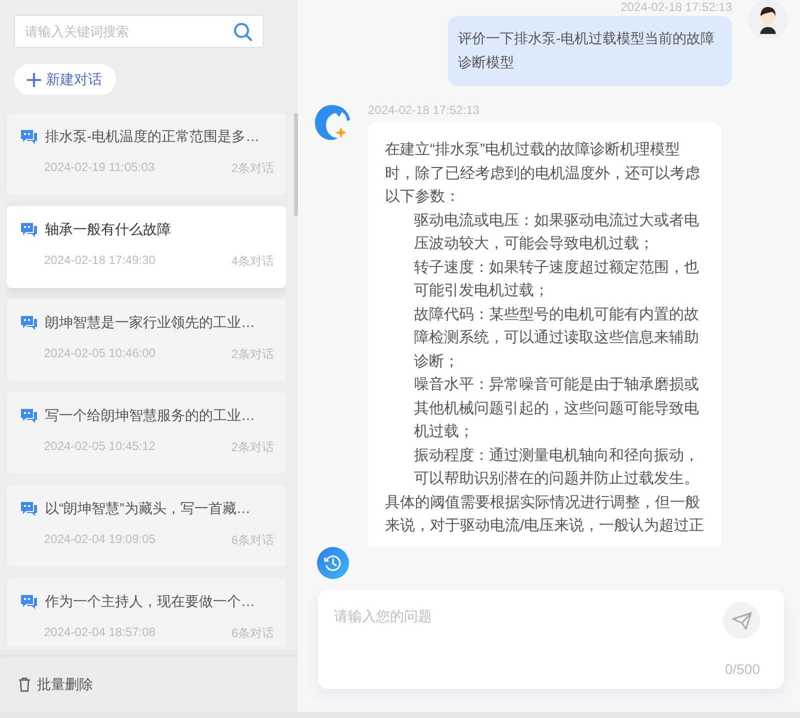  What do you see at coordinates (146, 526) in the screenshot?
I see `conversation-card: 以“朗坤智慧”为藏头，写一首藏… 2024-02-04 19:09:05 6条对话` at bounding box center [146, 526].